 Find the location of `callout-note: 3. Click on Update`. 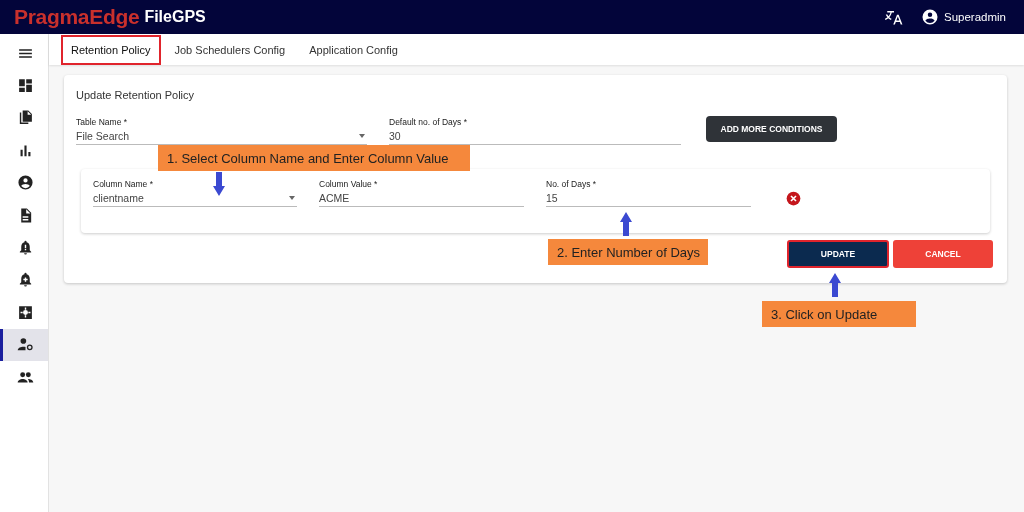

callout-note: 3. Click on Update is located at coordinates (839, 314).